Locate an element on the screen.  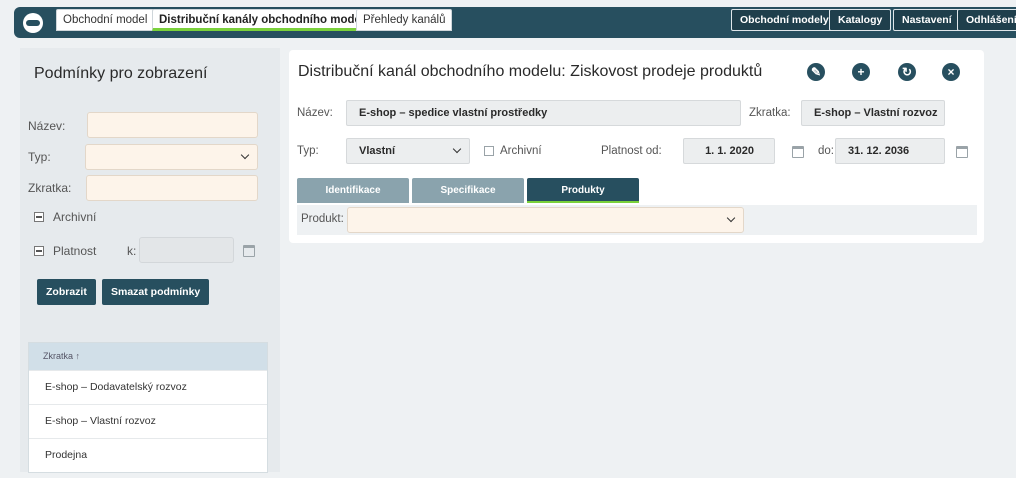
archive-label: Archivní is located at coordinates (75, 217).